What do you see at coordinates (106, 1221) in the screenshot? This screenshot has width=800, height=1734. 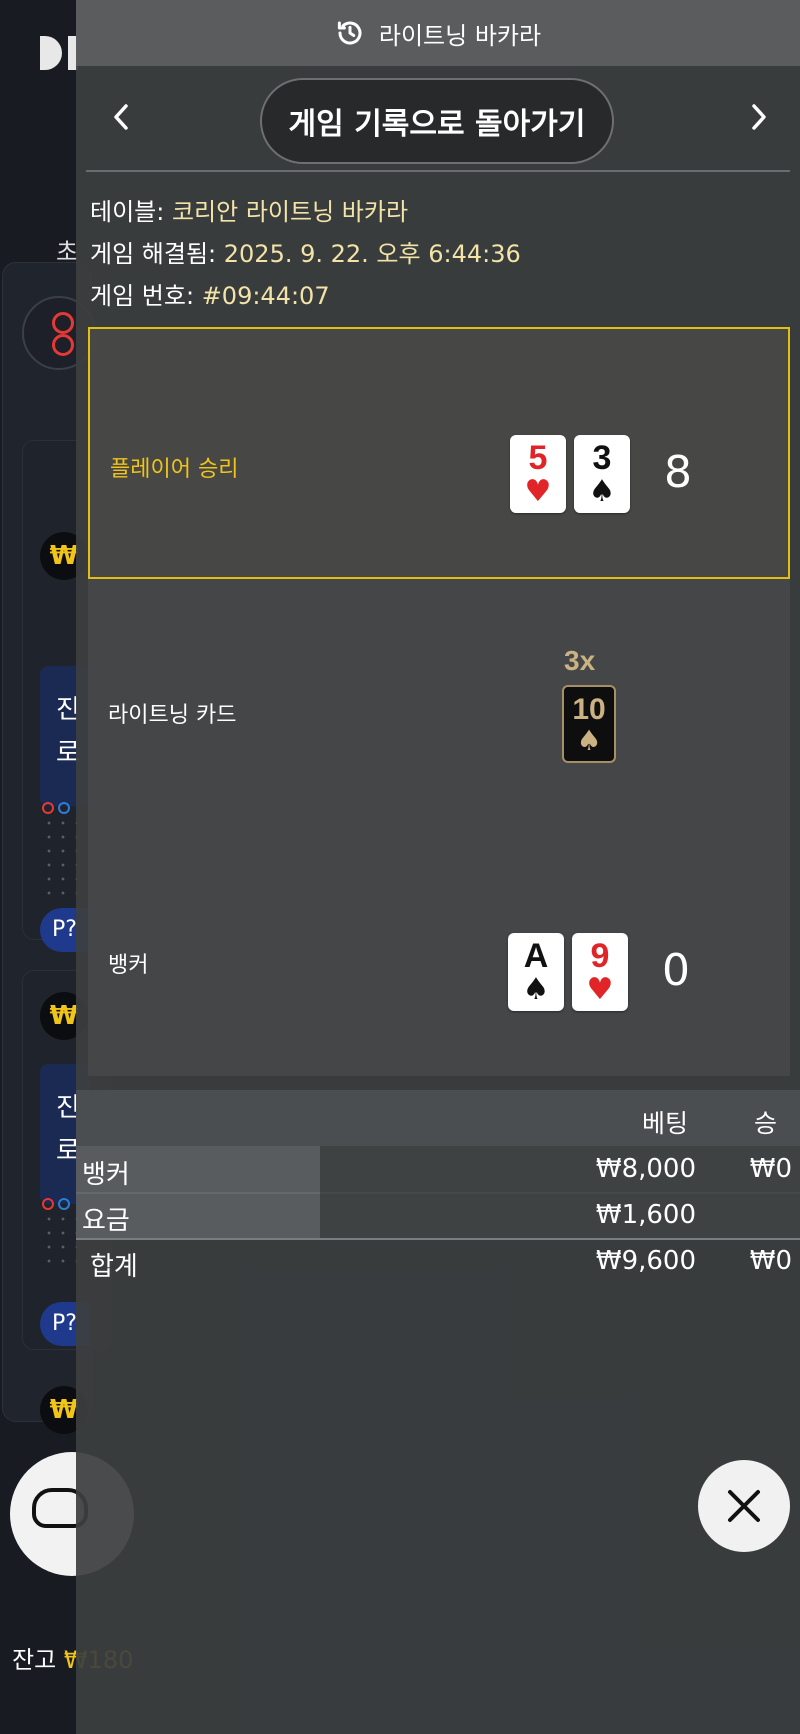 I see `bet-name: 요금` at bounding box center [106, 1221].